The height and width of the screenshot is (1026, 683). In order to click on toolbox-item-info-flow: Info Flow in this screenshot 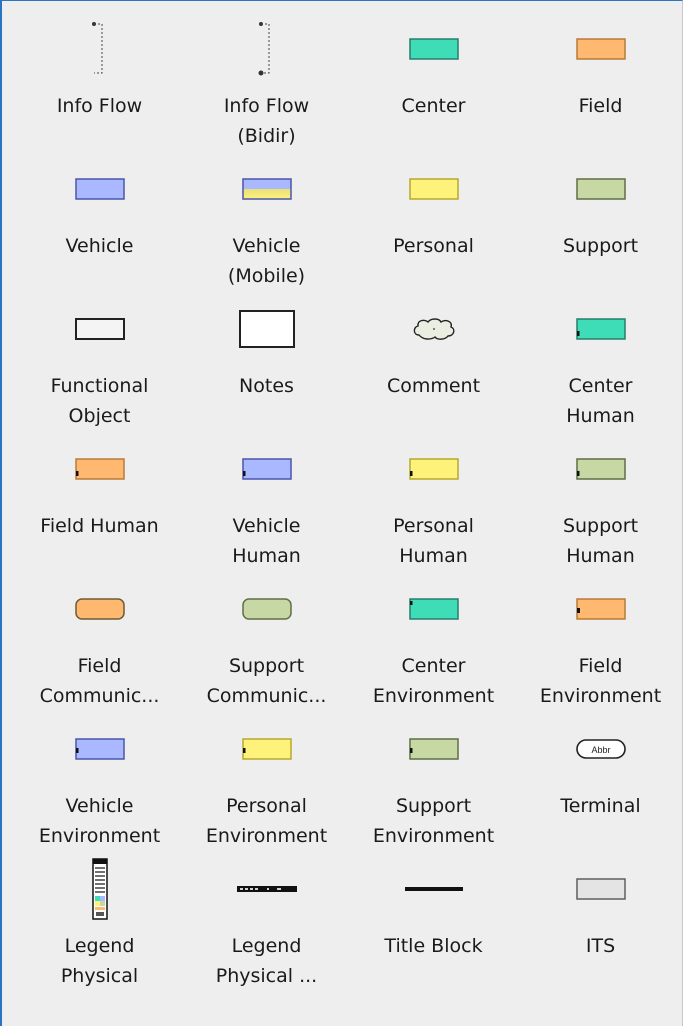, I will do `click(99, 89)`.